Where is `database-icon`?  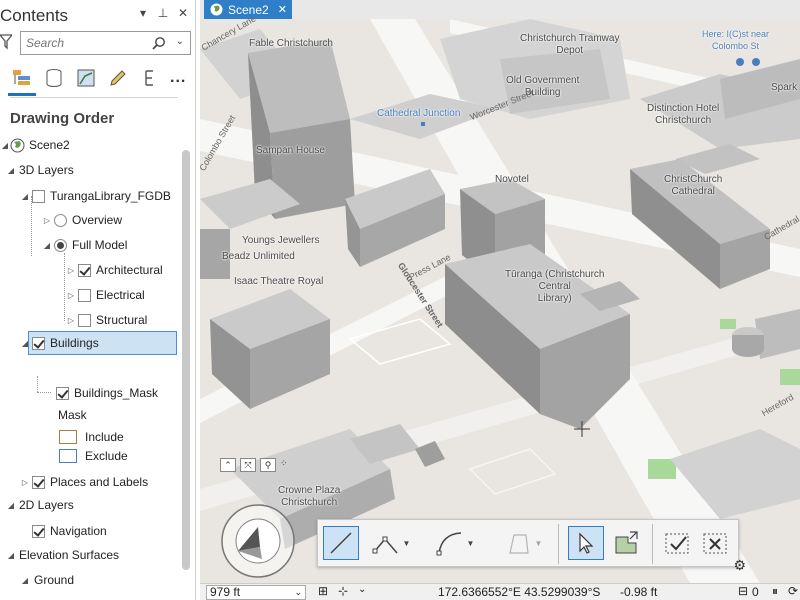 database-icon is located at coordinates (54, 78).